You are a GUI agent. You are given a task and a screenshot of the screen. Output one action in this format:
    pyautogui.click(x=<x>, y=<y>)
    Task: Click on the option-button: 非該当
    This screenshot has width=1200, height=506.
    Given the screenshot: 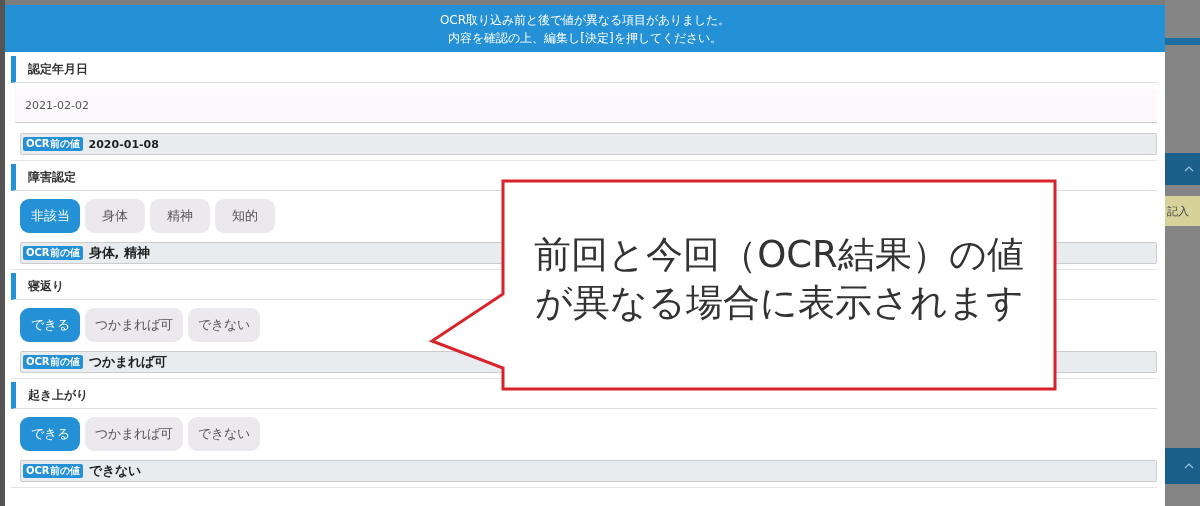 What is the action you would take?
    pyautogui.click(x=50, y=216)
    